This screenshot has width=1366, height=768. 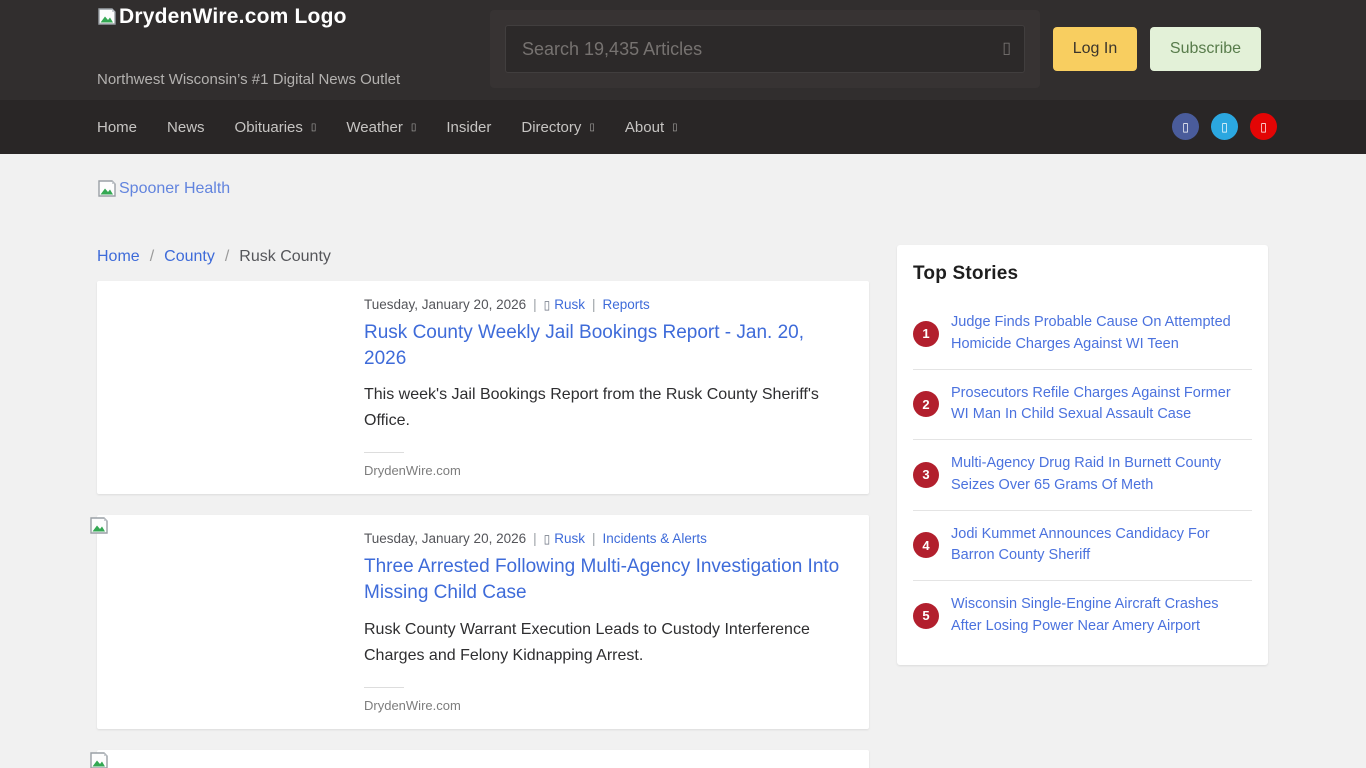 I want to click on breadcrumb: Home / County / Rusk County, so click(x=214, y=257).